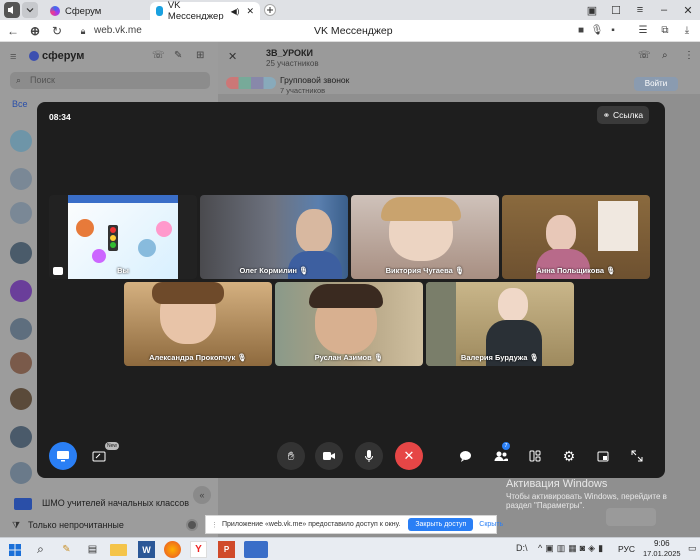 This screenshot has height=560, width=700. I want to click on reader-icon: ☰, so click(643, 31).